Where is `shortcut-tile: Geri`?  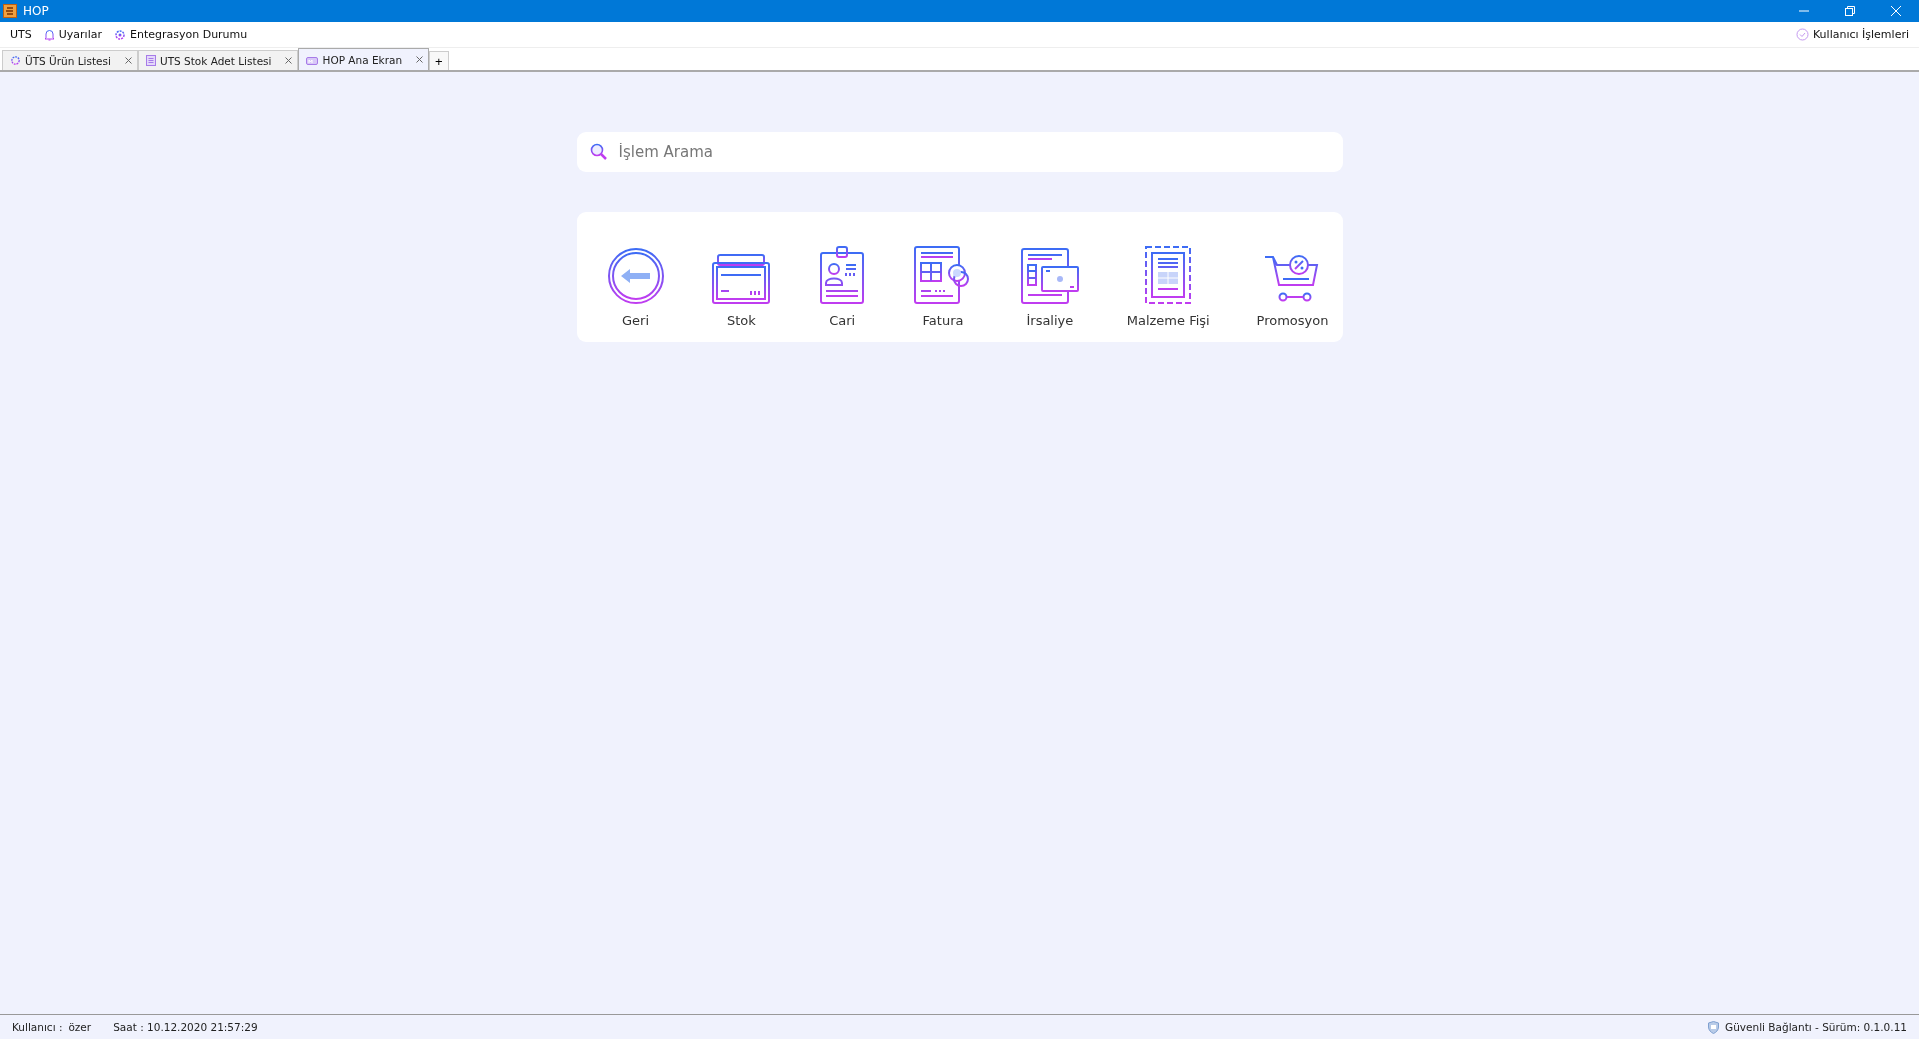
shortcut-tile: Geri is located at coordinates (635, 287).